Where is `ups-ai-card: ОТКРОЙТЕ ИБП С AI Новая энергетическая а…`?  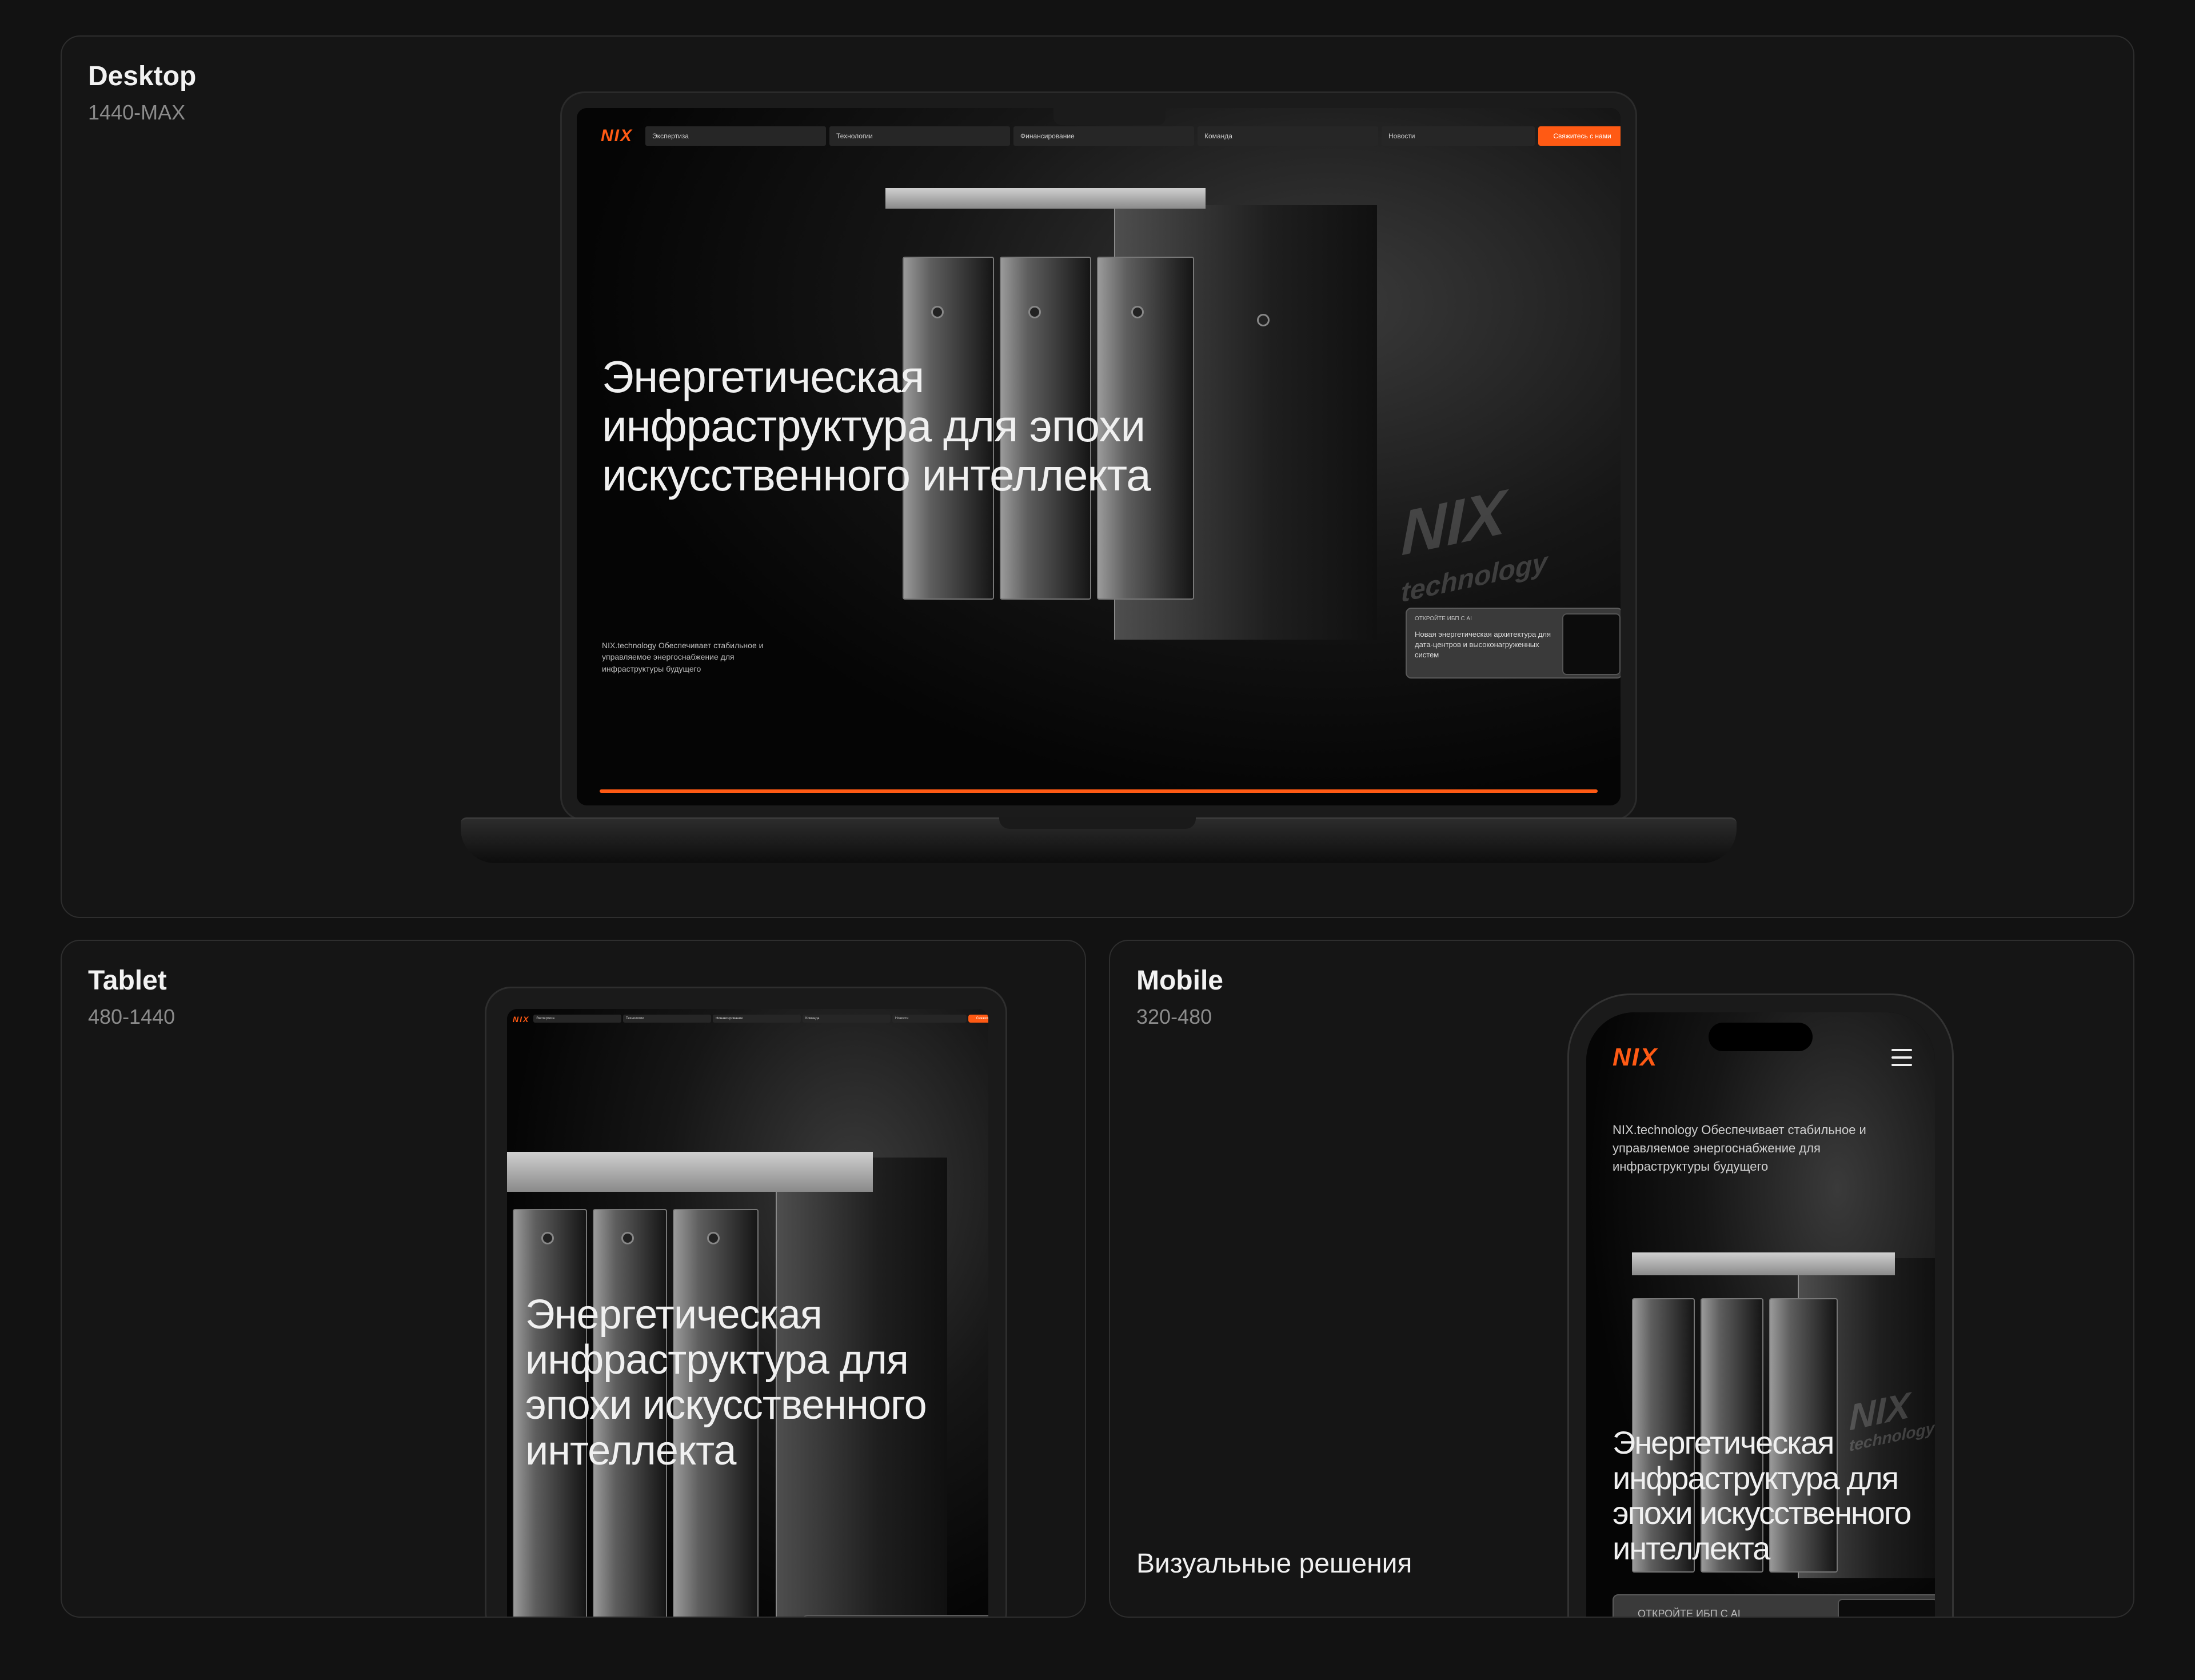 ups-ai-card: ОТКРОЙТЕ ИБП С AI Новая энергетическая а… is located at coordinates (1514, 643).